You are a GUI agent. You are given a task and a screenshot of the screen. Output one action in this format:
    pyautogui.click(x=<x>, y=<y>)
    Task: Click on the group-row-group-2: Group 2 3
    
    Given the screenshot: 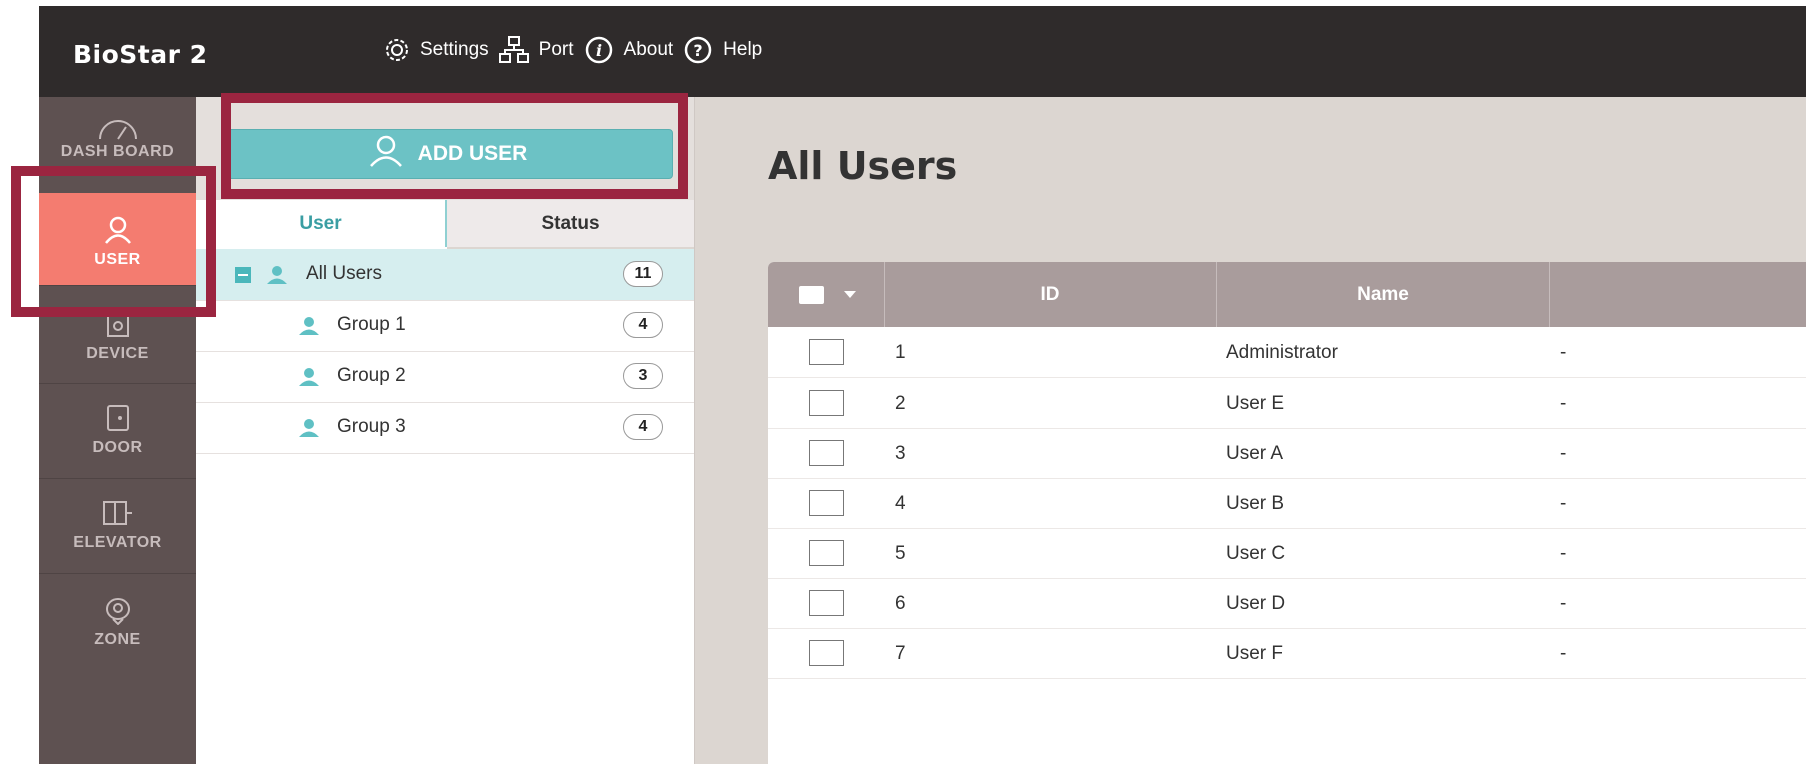 What is the action you would take?
    pyautogui.click(x=445, y=377)
    